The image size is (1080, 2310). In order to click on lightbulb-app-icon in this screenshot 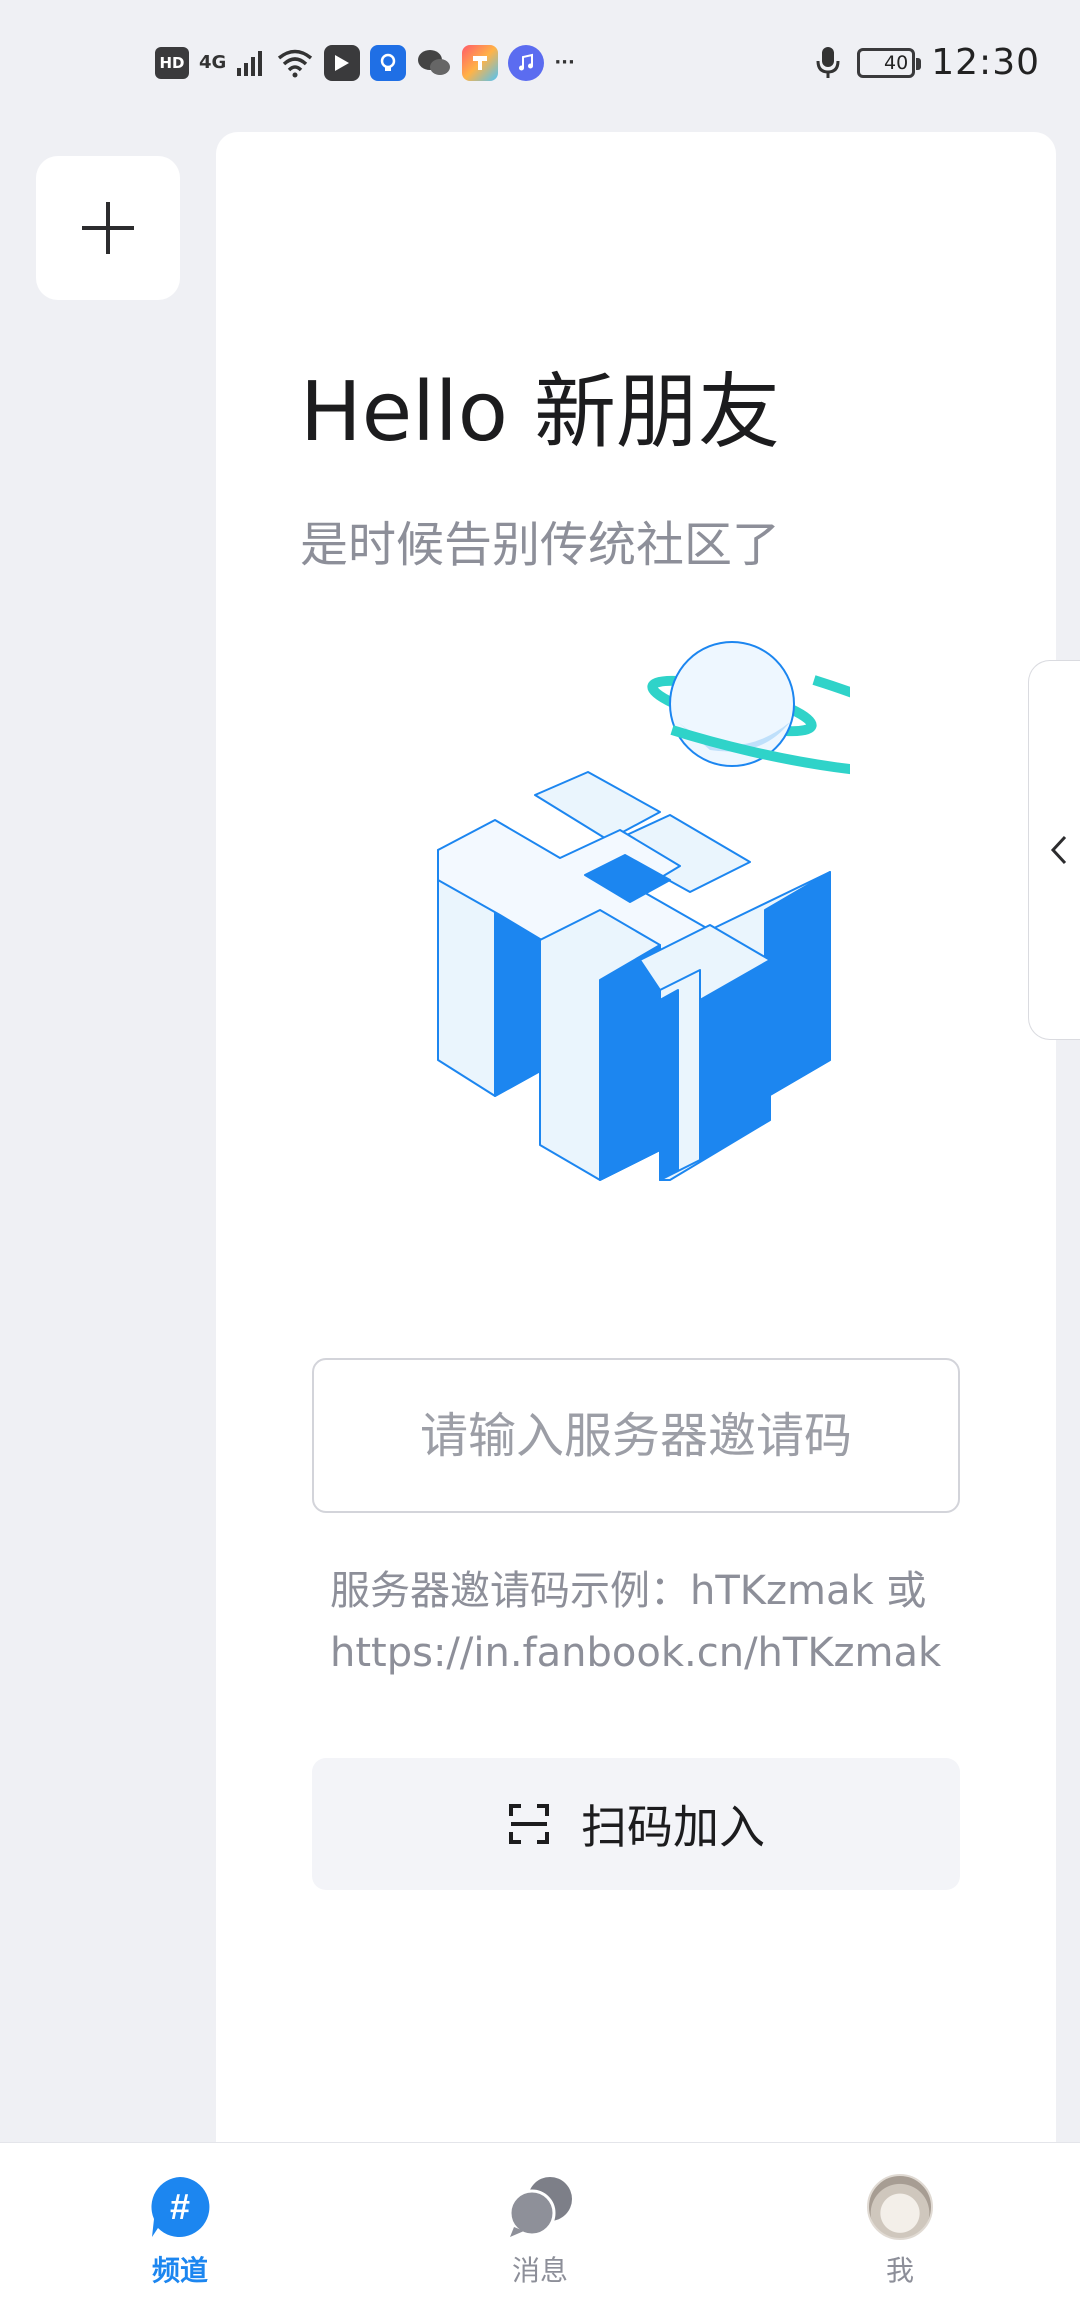, I will do `click(388, 62)`.